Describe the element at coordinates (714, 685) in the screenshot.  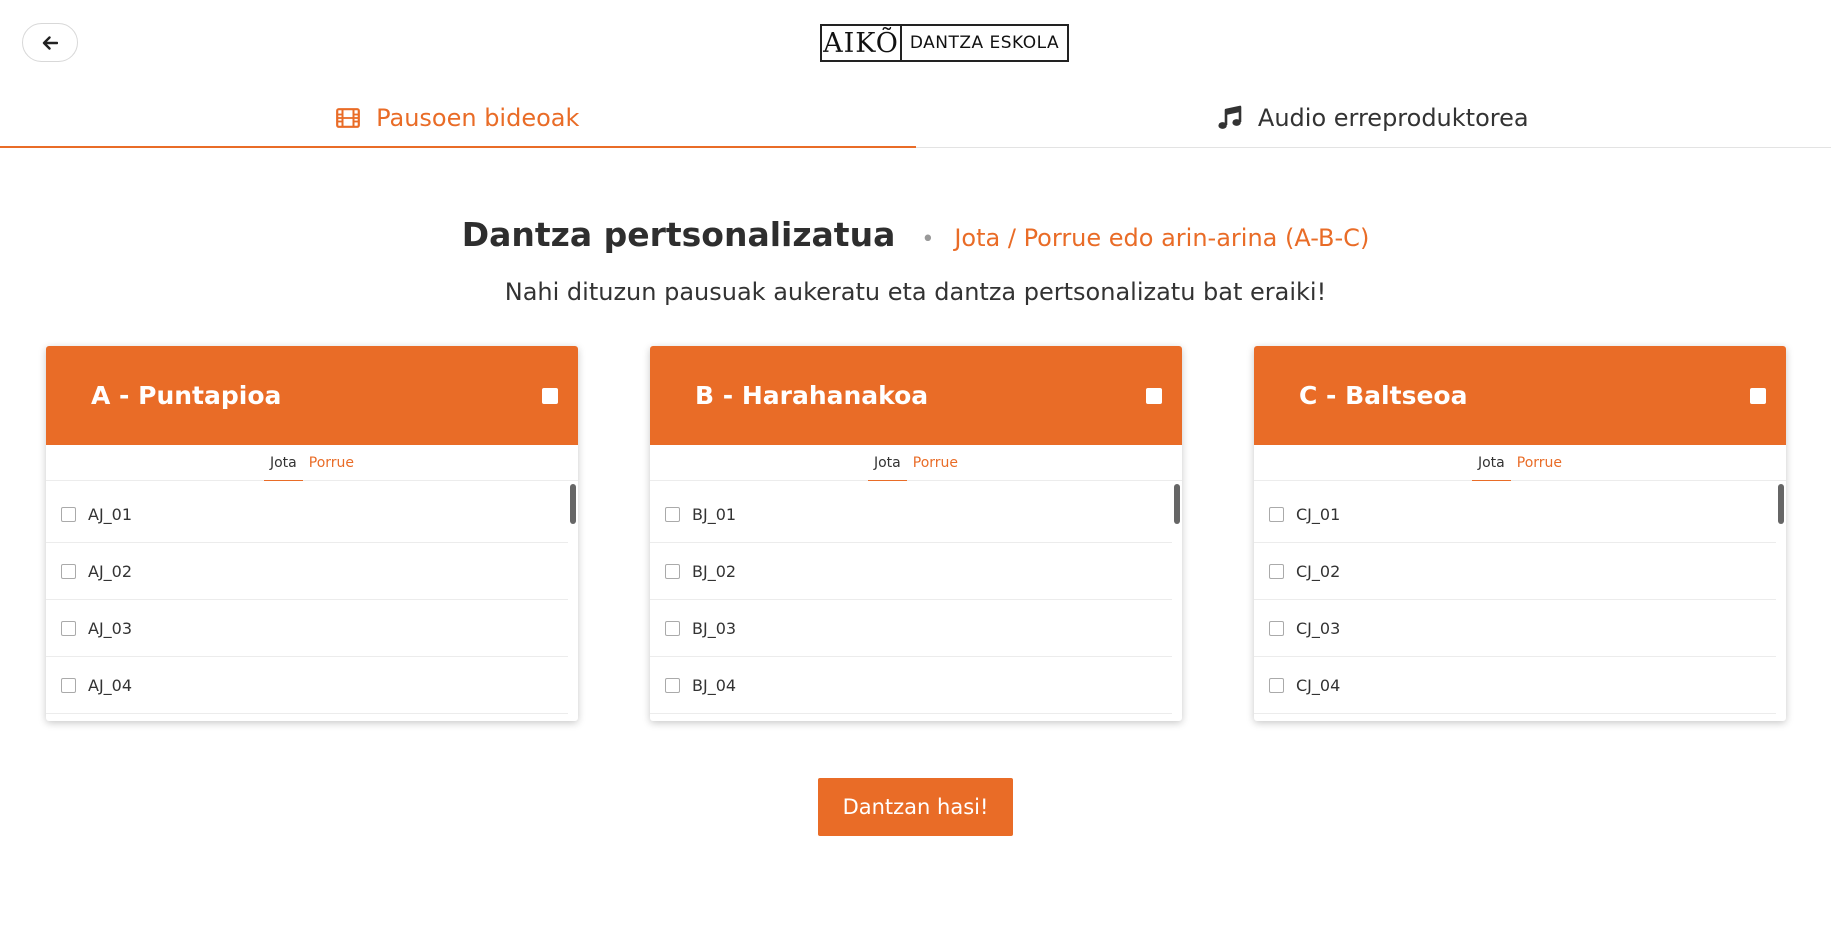
I see `step-label: BJ_04` at that location.